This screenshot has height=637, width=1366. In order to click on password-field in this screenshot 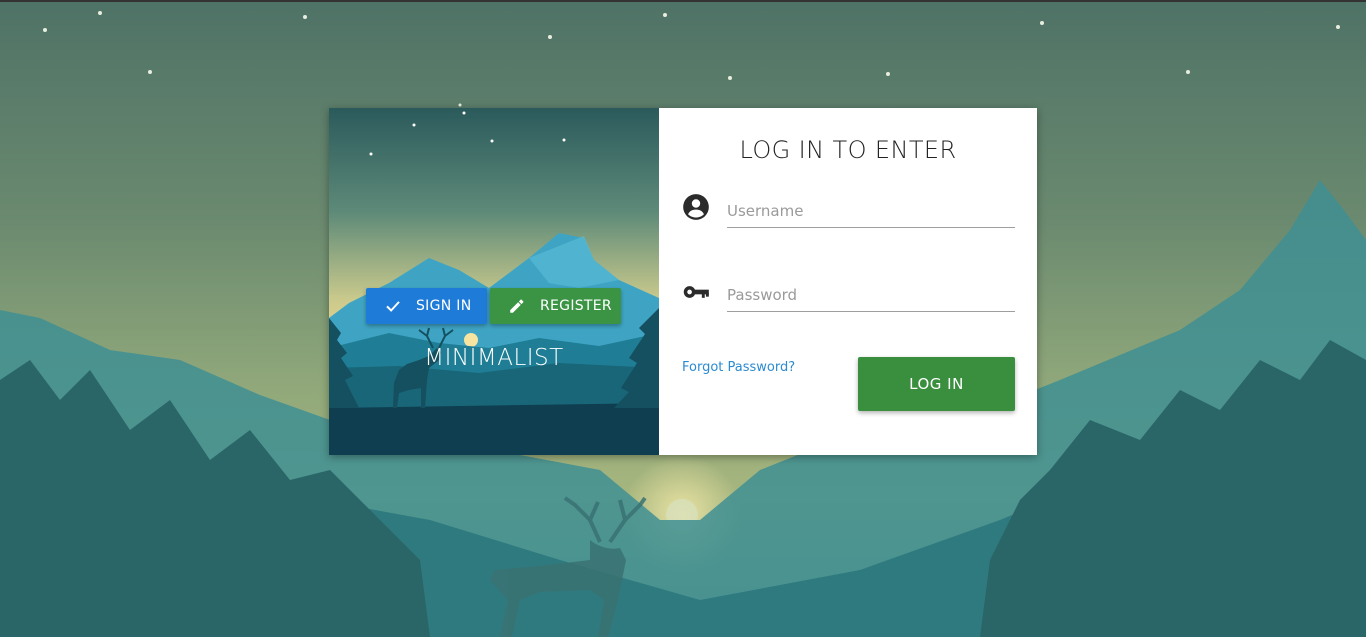, I will do `click(871, 294)`.